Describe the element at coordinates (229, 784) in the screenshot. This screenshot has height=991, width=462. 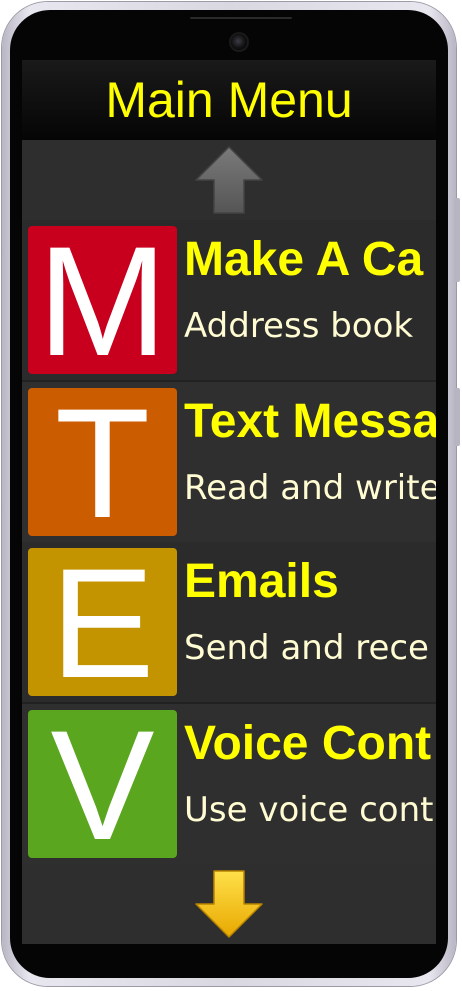
I see `menu-item-voice-control: V Voice Cont Use voice cont` at that location.